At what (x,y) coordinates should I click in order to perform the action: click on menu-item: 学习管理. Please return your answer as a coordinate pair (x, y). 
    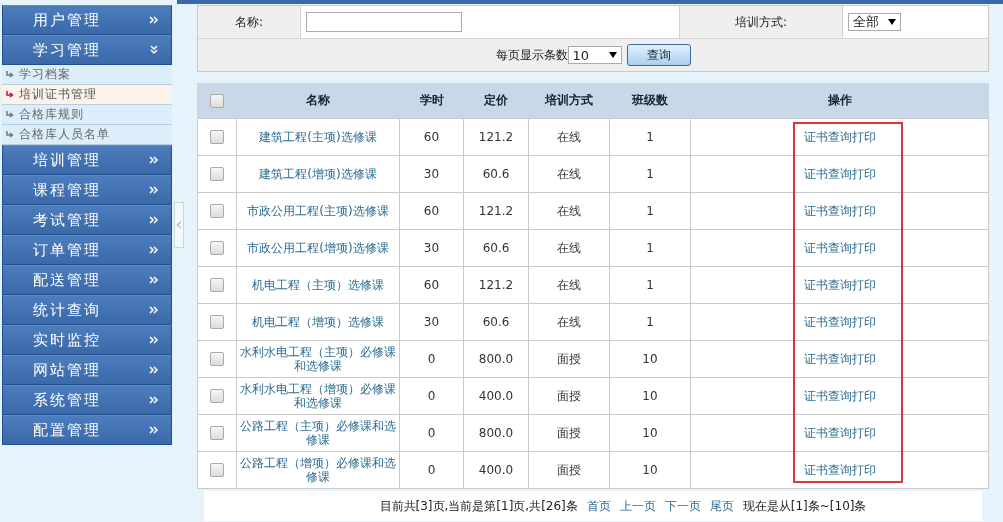
    Looking at the image, I should click on (87, 50).